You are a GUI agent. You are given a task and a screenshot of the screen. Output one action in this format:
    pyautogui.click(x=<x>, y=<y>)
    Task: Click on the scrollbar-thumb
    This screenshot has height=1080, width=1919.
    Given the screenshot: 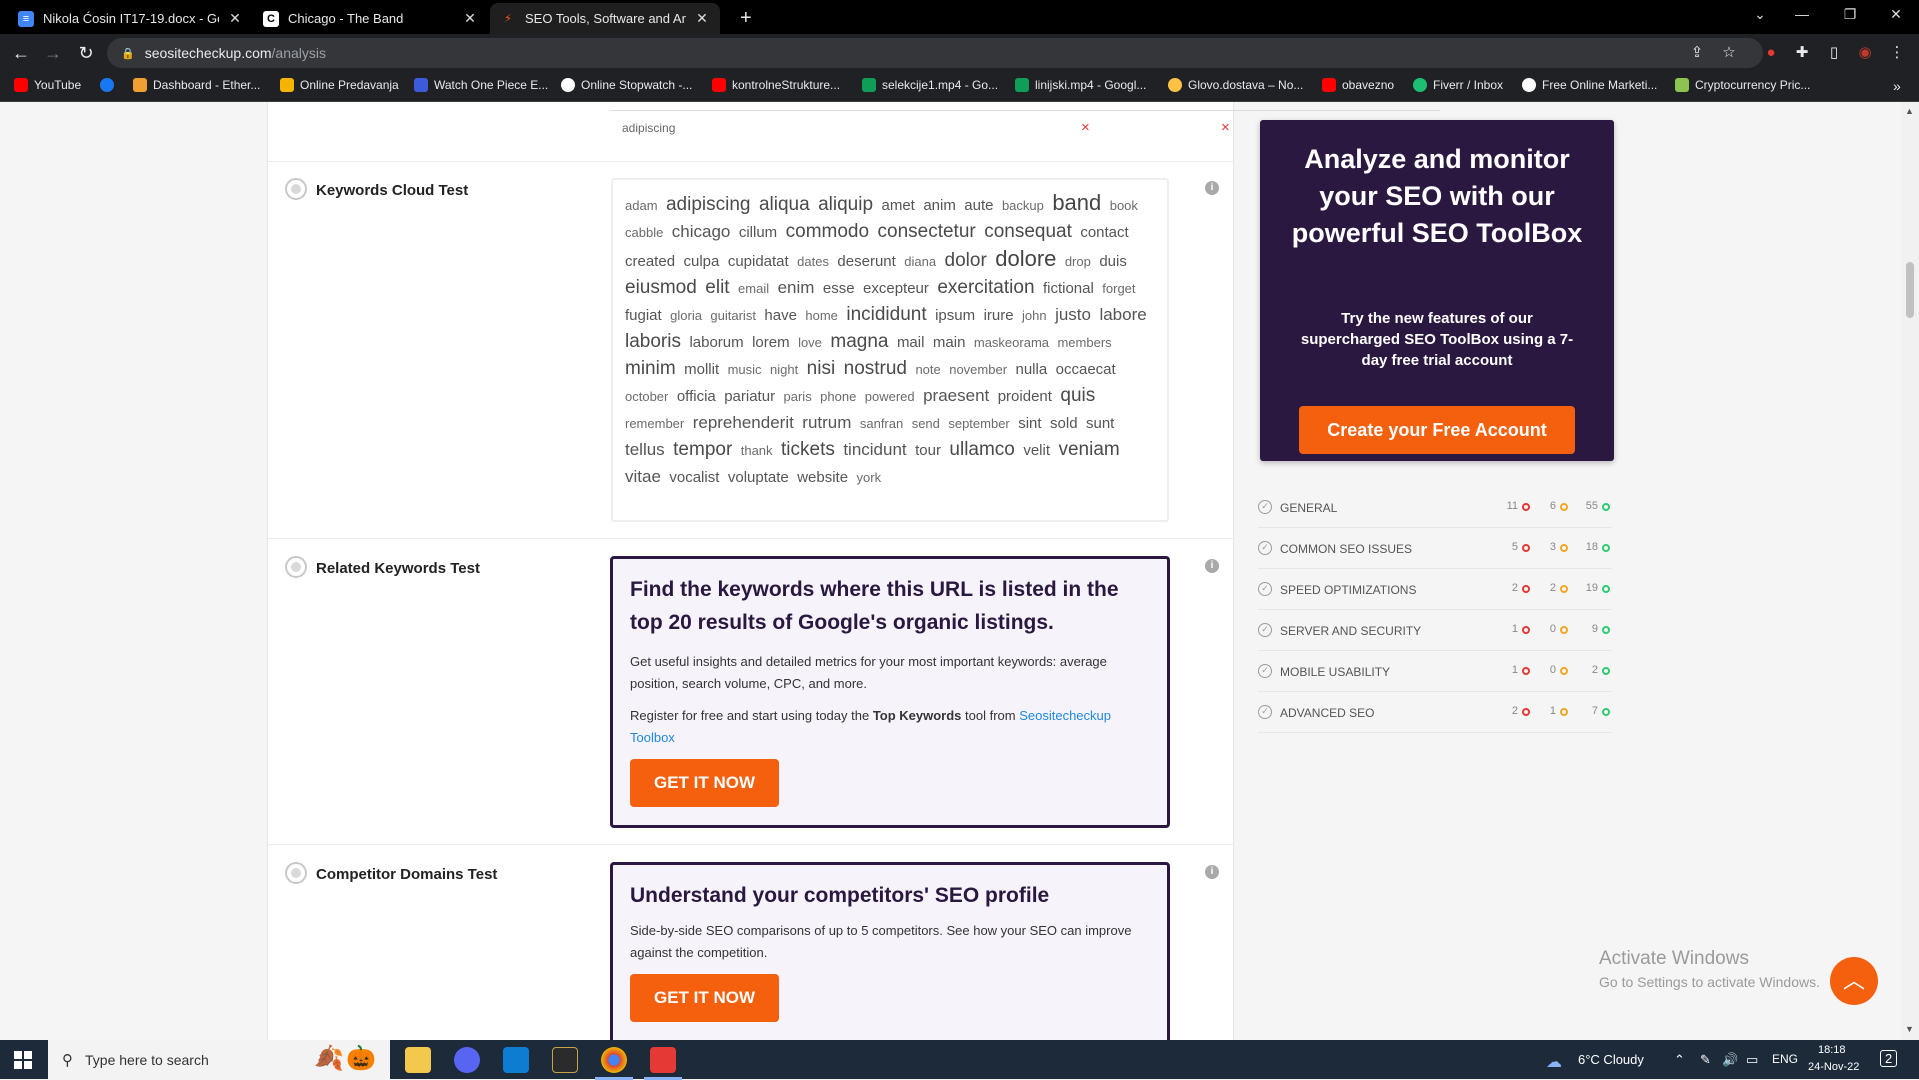 What is the action you would take?
    pyautogui.click(x=1910, y=290)
    